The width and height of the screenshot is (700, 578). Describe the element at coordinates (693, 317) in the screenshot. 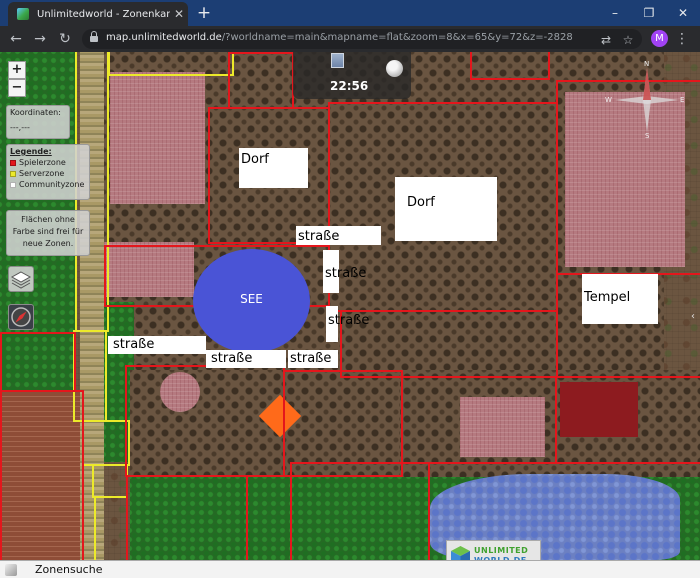

I see `side-panel-toggle-icon: ‹` at that location.